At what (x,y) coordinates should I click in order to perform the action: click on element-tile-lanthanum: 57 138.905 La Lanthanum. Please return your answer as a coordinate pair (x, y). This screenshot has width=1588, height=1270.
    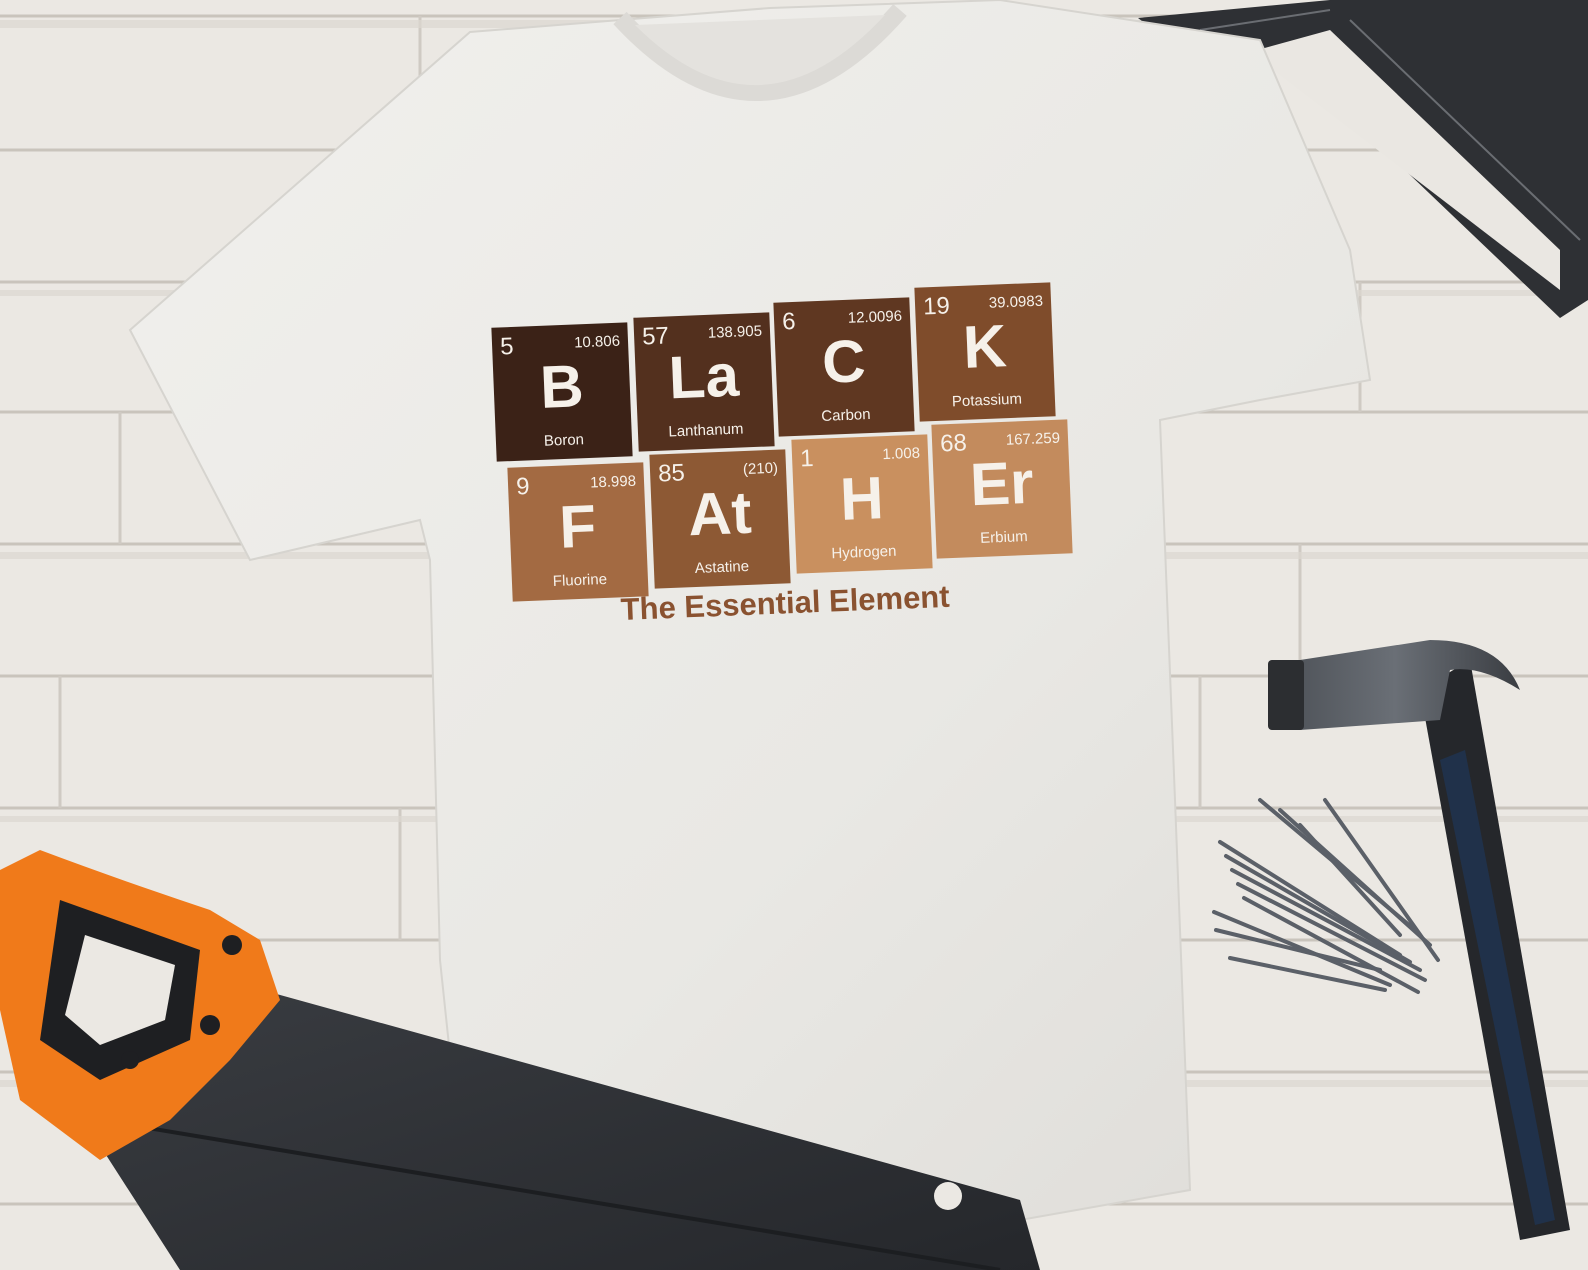
    Looking at the image, I should click on (704, 382).